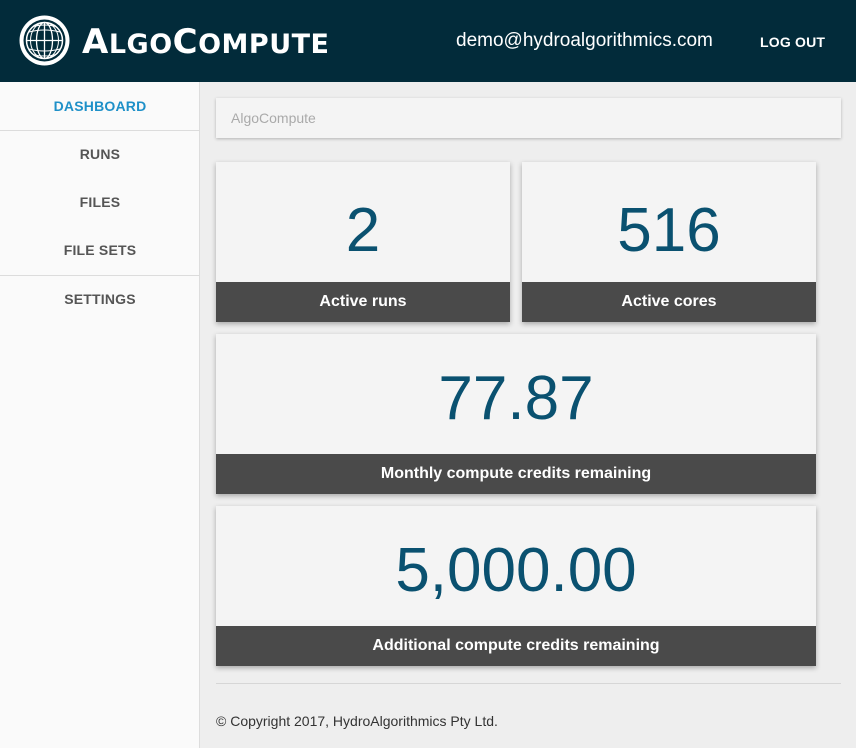 The image size is (856, 748). I want to click on monthly-credits-card: 77.87 Monthly compute credits remaining, so click(516, 414).